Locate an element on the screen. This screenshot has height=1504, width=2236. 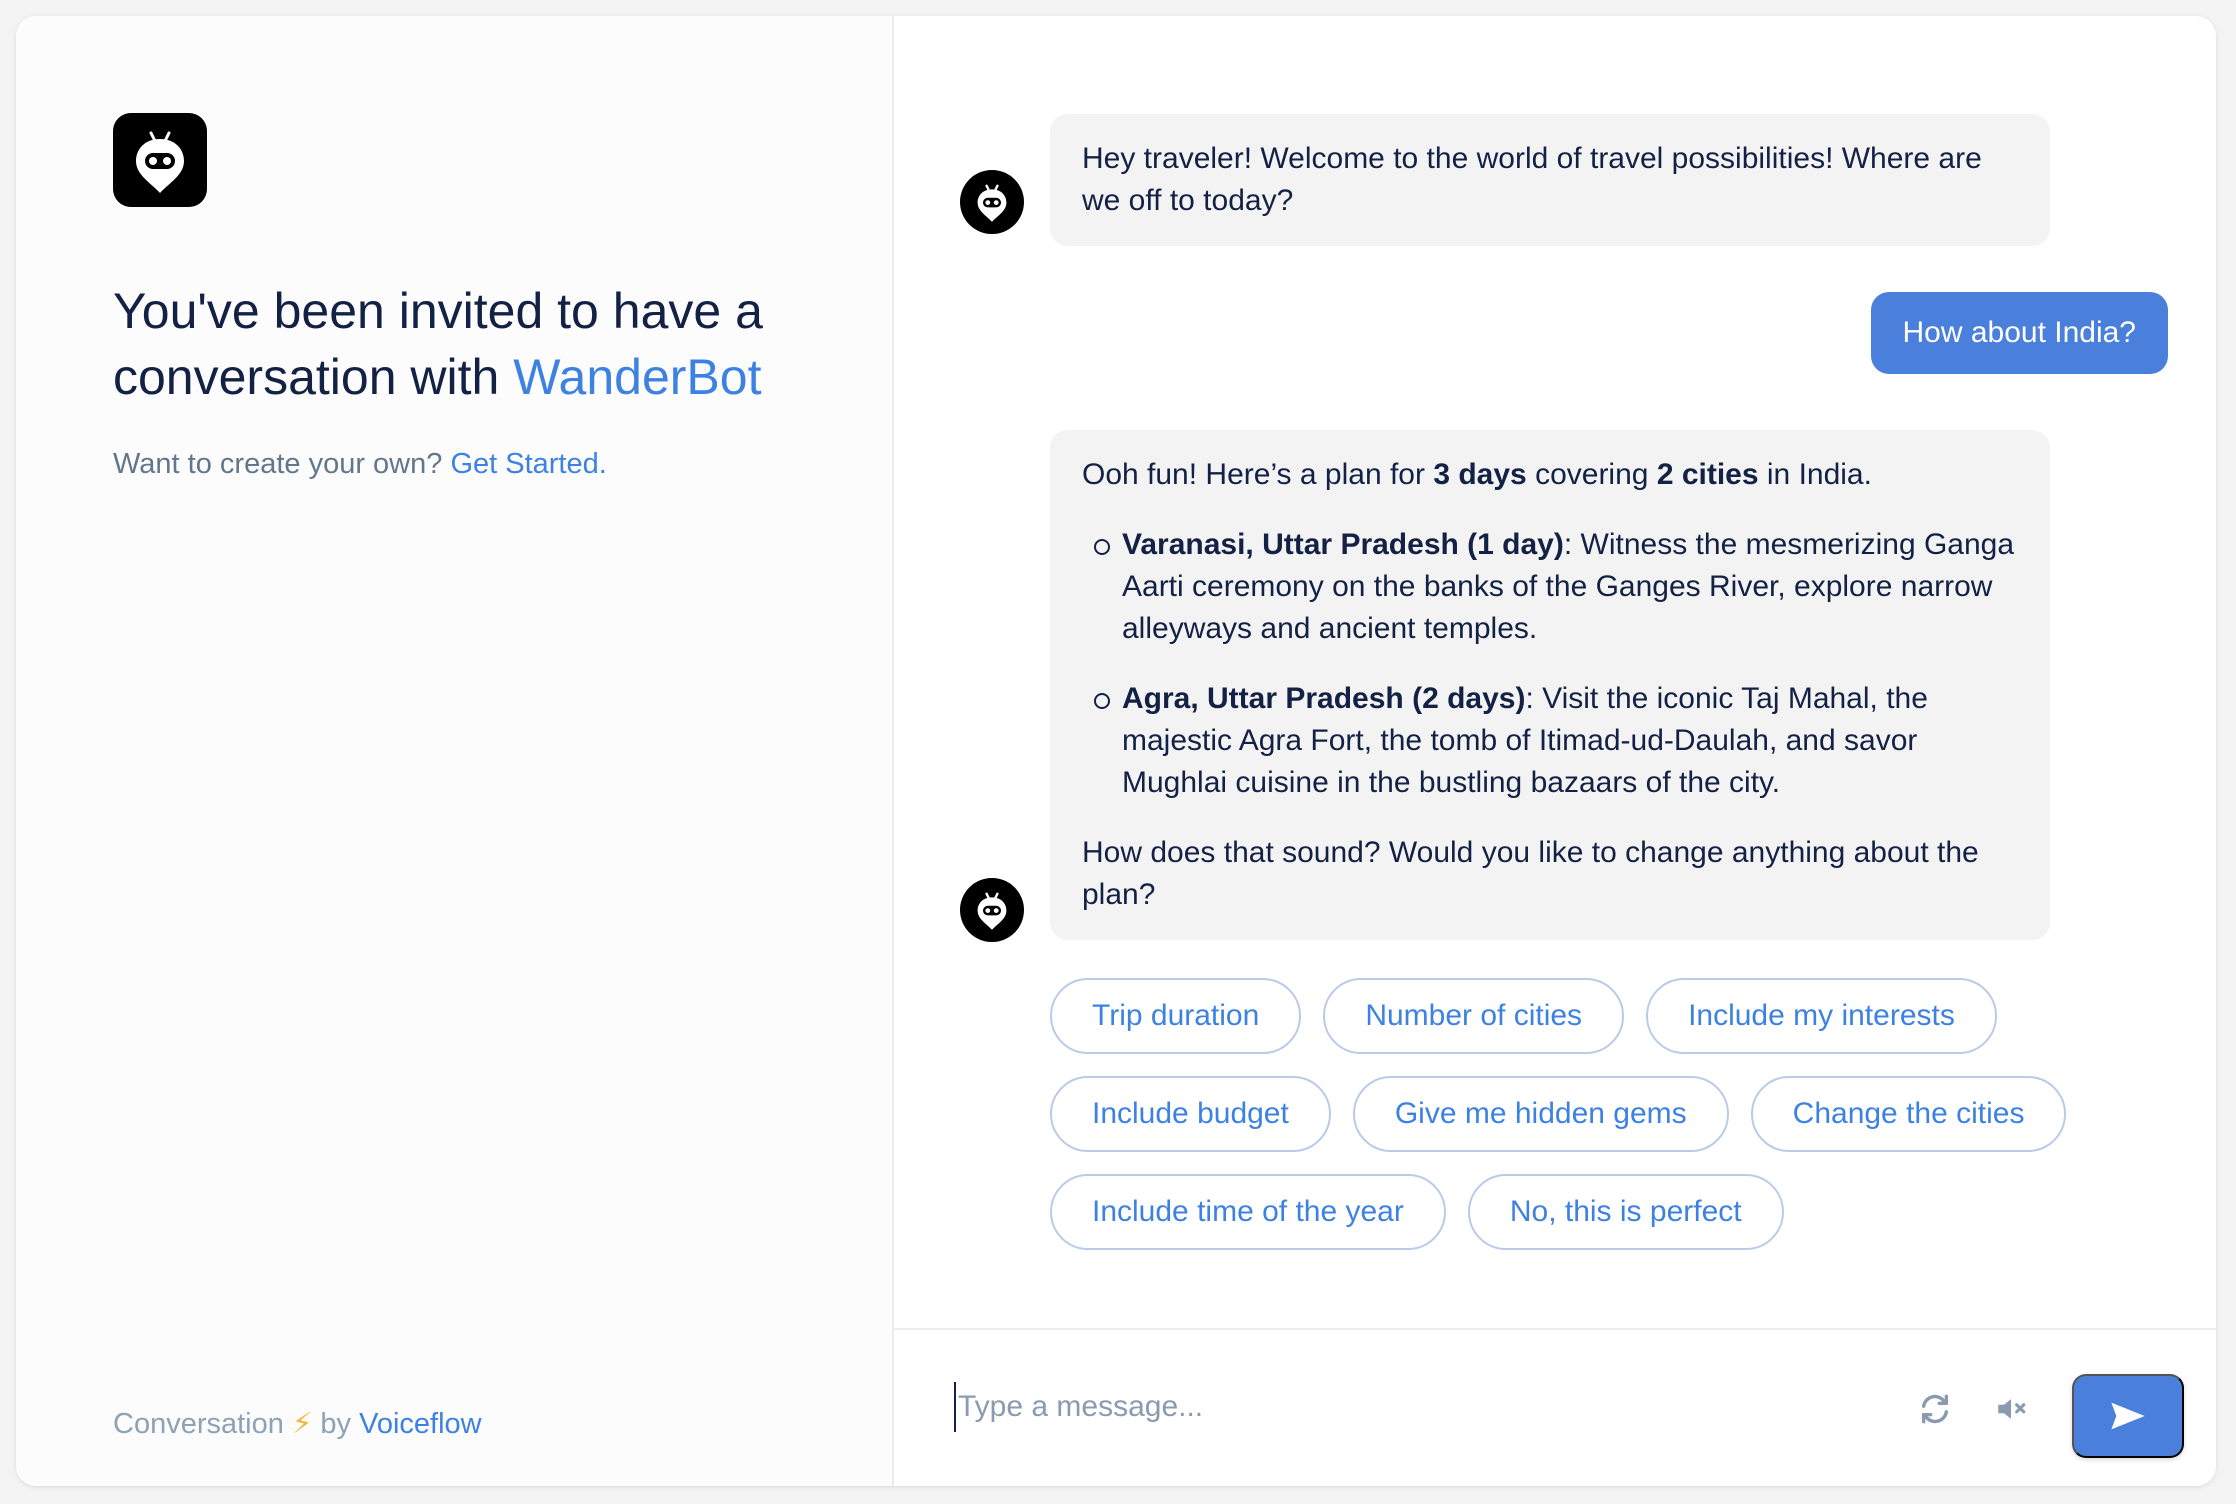
chip-number-of-cities: Number of cities is located at coordinates (1474, 1016).